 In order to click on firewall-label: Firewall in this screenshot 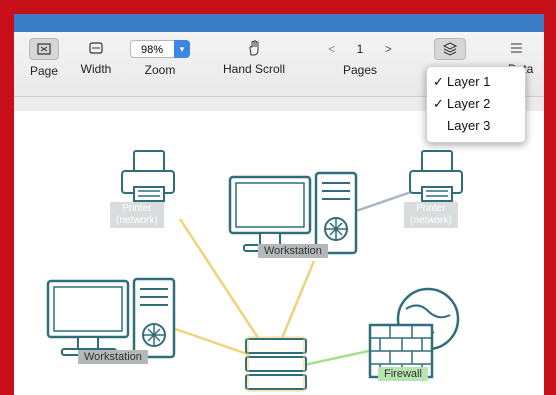, I will do `click(403, 374)`.